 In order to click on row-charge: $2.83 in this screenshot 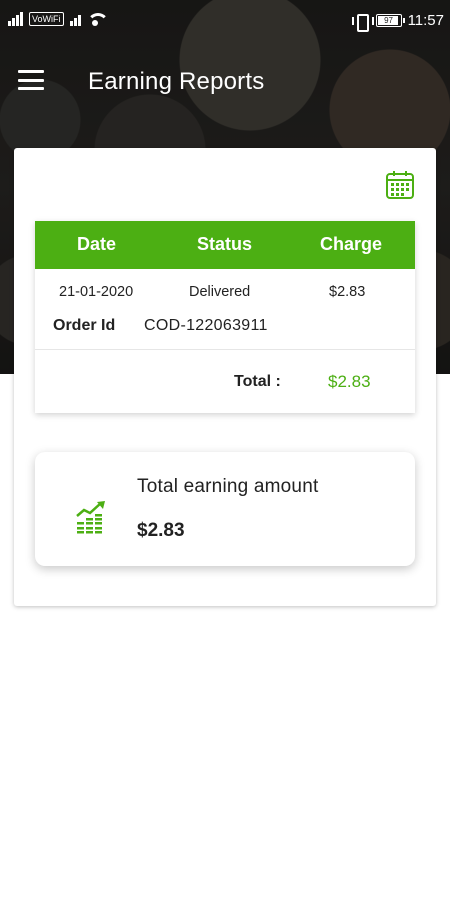, I will do `click(347, 292)`.